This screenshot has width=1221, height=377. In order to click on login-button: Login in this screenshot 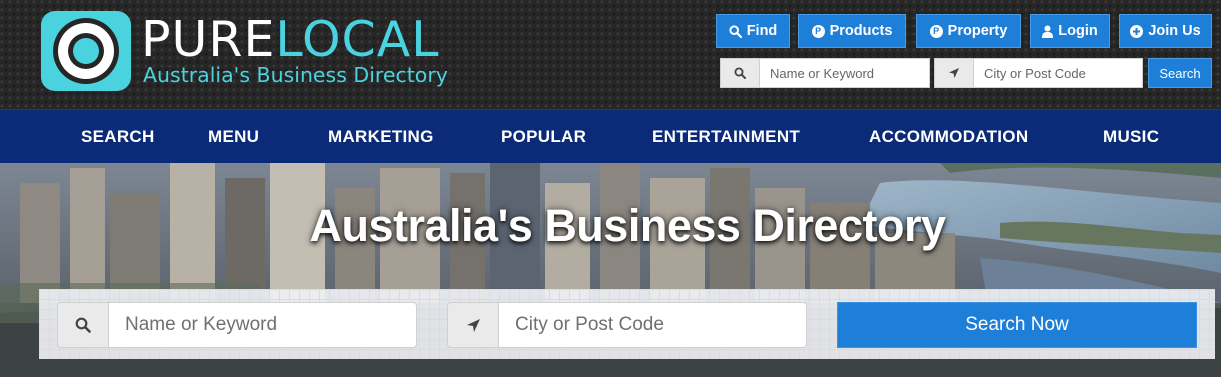, I will do `click(1070, 31)`.